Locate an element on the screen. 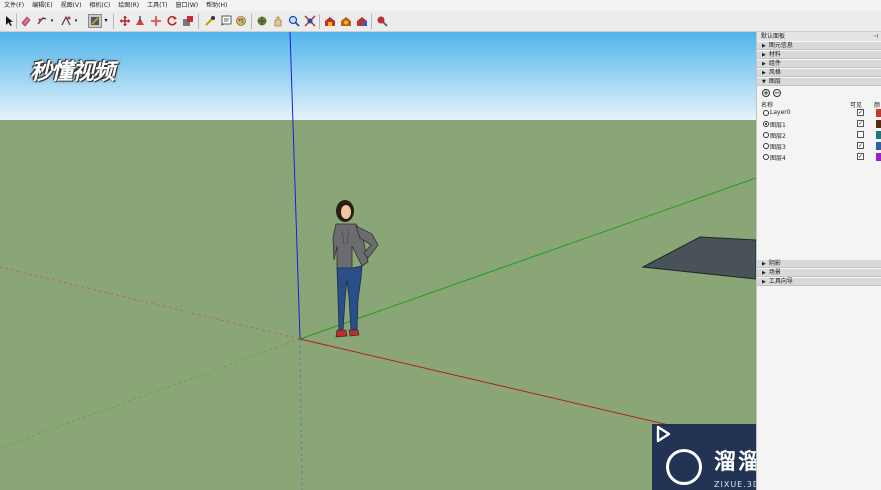  layer-list: Layer0 ✓ 图层1 ✓ 图层2 图层3 ✓ 图层4 ✓ is located at coordinates (819, 183).